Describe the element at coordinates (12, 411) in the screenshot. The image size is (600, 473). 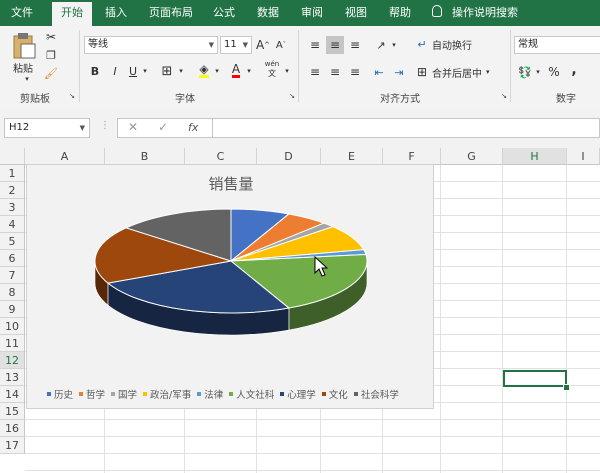
I see `row-header: 15` at that location.